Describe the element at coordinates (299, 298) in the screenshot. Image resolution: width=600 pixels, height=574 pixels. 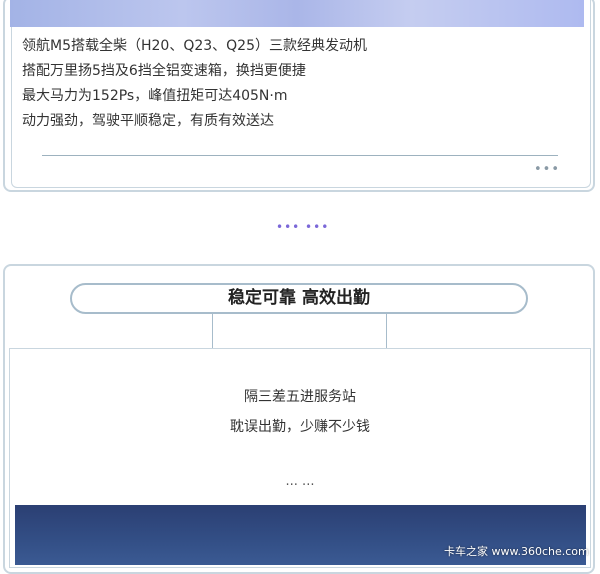
I see `section-heading: 稳定可靠 高效出勤` at that location.